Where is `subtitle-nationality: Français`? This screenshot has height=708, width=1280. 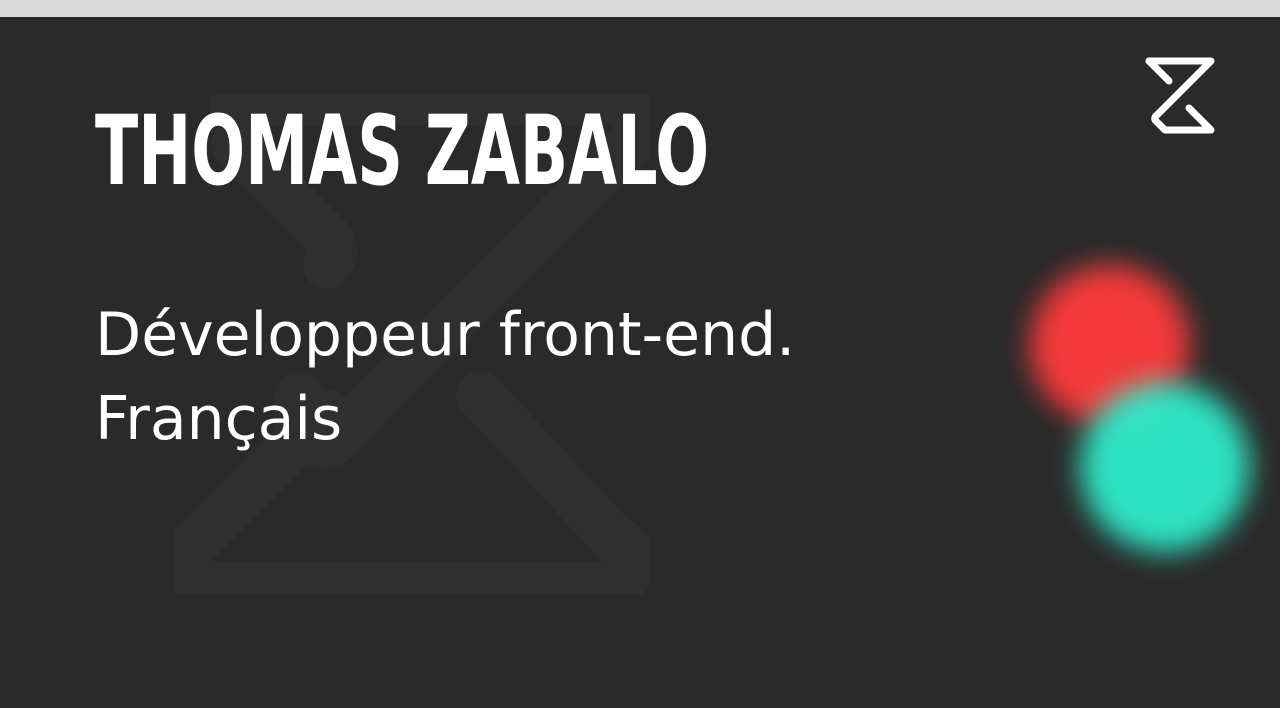
subtitle-nationality: Français is located at coordinates (219, 419).